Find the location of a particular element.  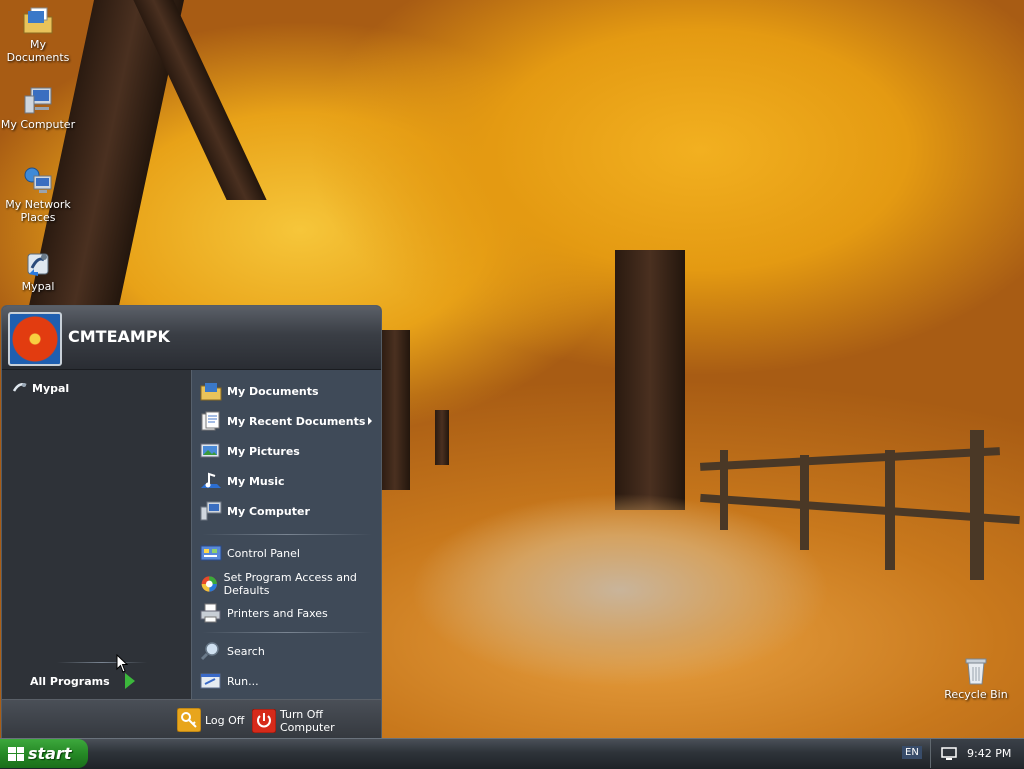

menu-item-my-music: My Music is located at coordinates (242, 481).